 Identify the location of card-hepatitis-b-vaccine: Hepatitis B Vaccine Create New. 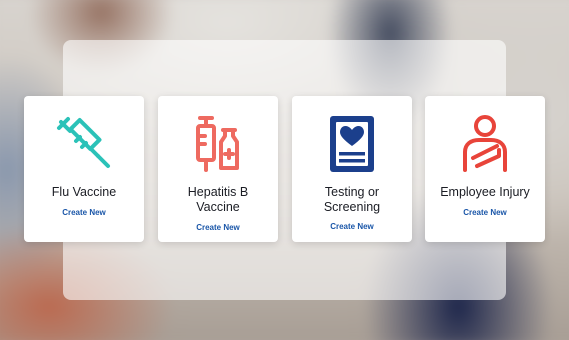
(218, 169).